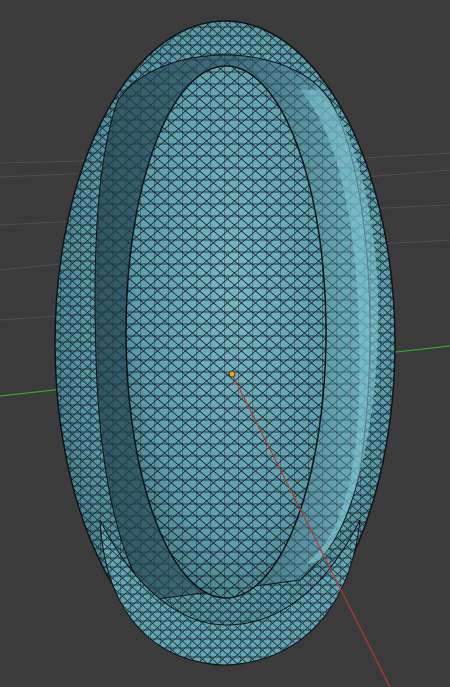 Image resolution: width=450 pixels, height=687 pixels. I want to click on object-origin-dot, so click(232, 374).